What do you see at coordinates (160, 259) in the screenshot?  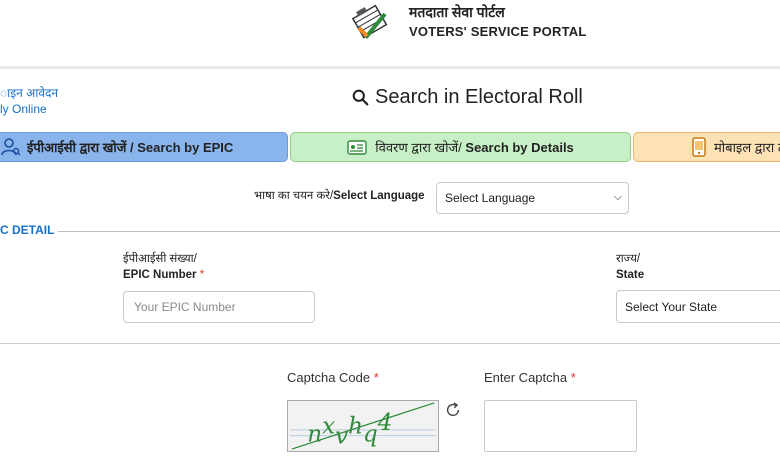 I see `epic-number-label-hindi: ईपीआईसी संख्या/` at bounding box center [160, 259].